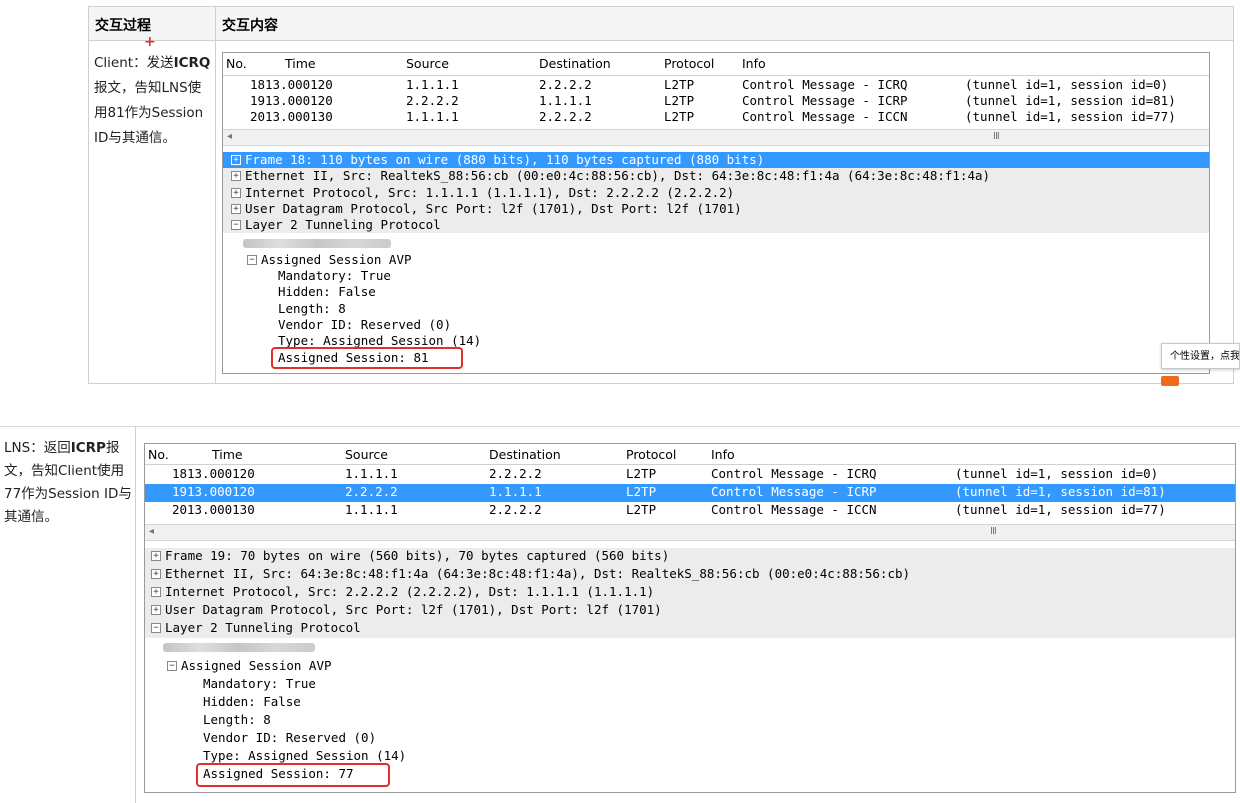 The width and height of the screenshot is (1240, 803). Describe the element at coordinates (794, 491) in the screenshot. I see `packet-info: Control Message - ICRP` at that location.